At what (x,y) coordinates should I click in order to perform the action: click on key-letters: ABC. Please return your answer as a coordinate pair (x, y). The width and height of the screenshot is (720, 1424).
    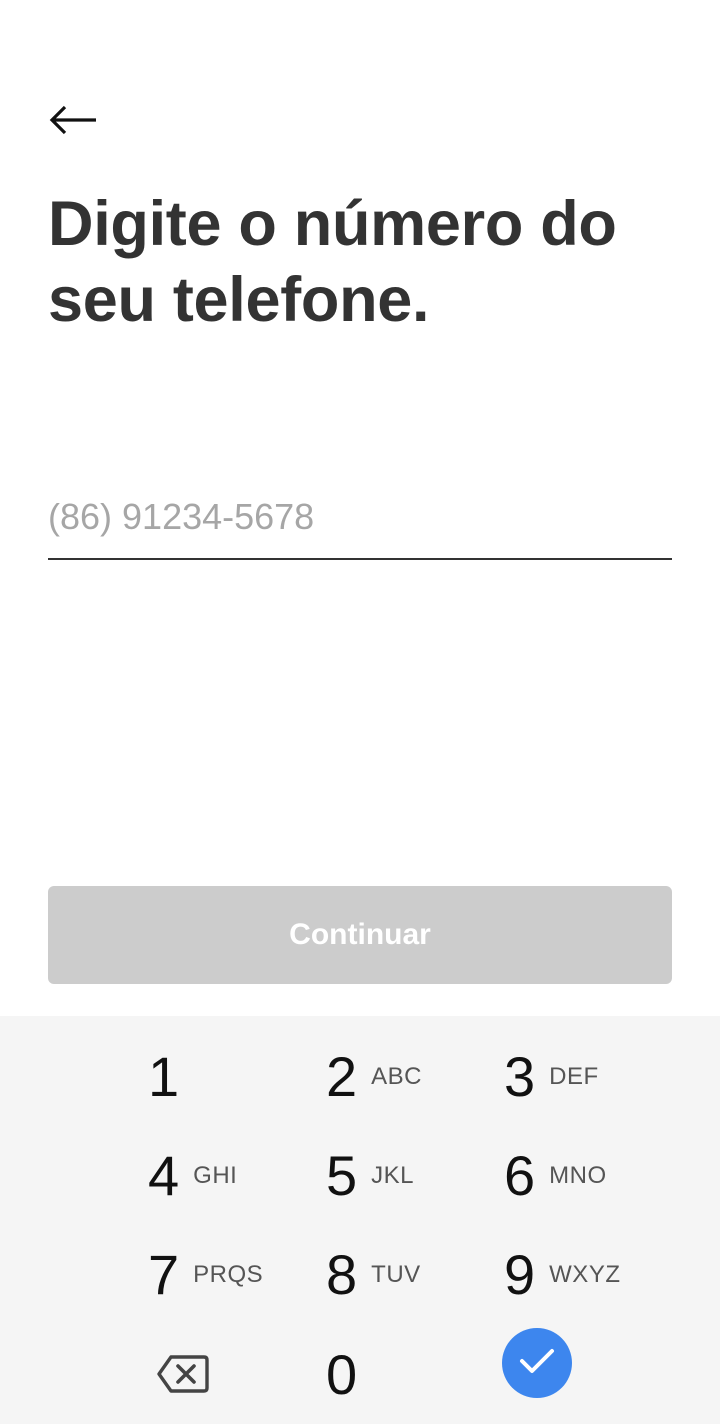
    Looking at the image, I should click on (397, 1076).